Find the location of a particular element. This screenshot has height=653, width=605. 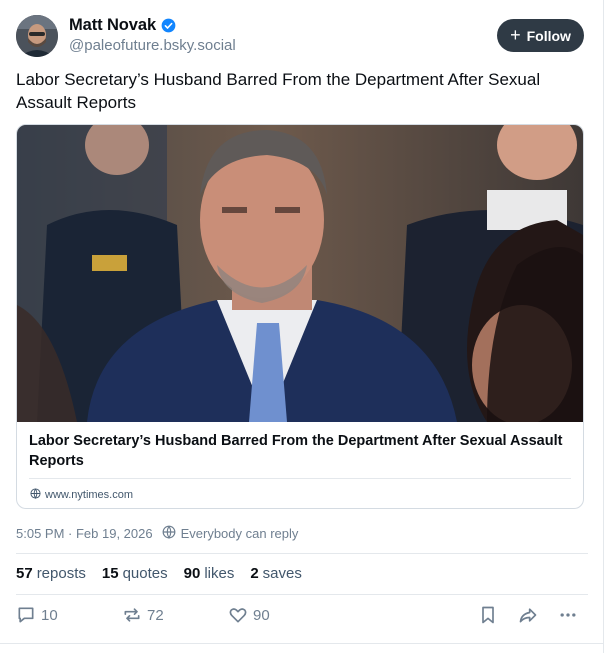

engagement-stats: 57 reposts 15 quotes 90 likes 2 saves is located at coordinates (167, 573).